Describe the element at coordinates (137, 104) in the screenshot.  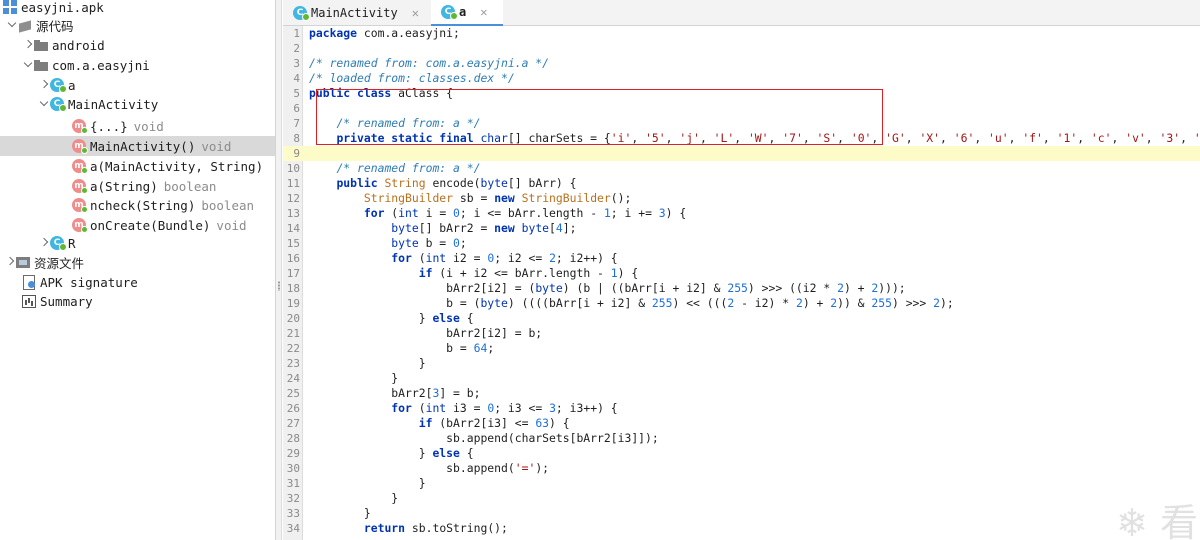
I see `tree-class-mainactivity: C MainActivity` at that location.